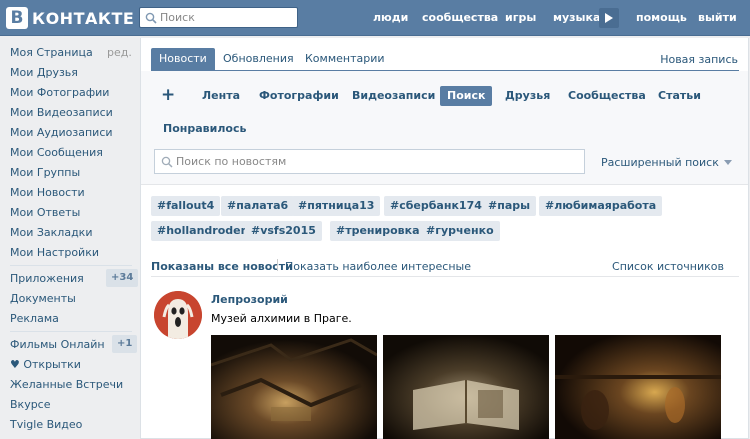  I want to click on filter-liked: Понравилось, so click(204, 129).